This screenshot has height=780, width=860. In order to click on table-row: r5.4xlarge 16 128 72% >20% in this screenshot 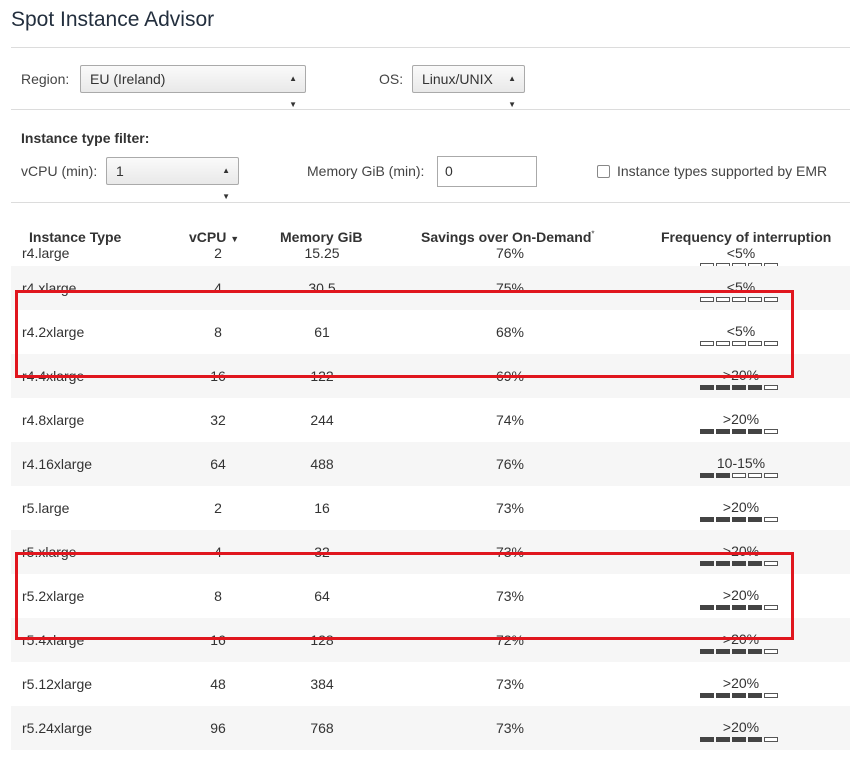, I will do `click(430, 640)`.